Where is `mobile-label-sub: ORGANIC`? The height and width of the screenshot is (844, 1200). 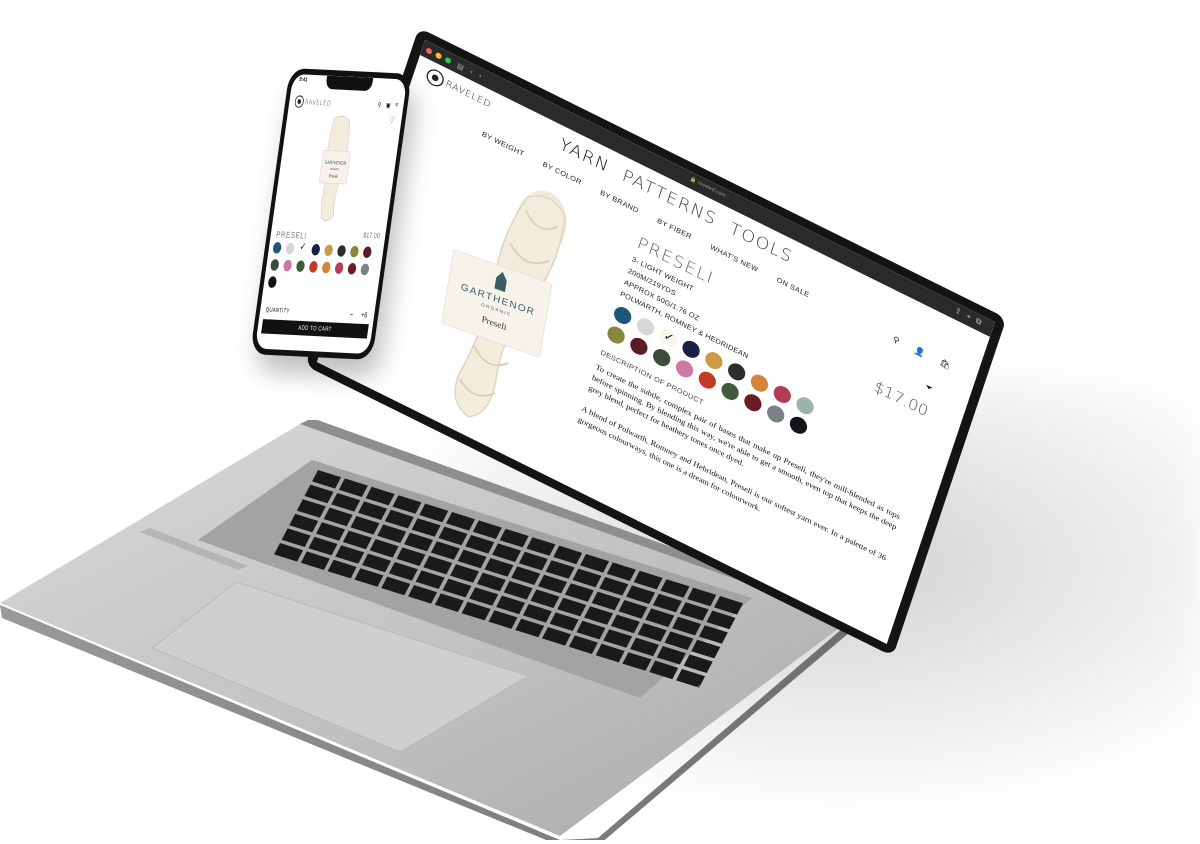 mobile-label-sub: ORGANIC is located at coordinates (335, 169).